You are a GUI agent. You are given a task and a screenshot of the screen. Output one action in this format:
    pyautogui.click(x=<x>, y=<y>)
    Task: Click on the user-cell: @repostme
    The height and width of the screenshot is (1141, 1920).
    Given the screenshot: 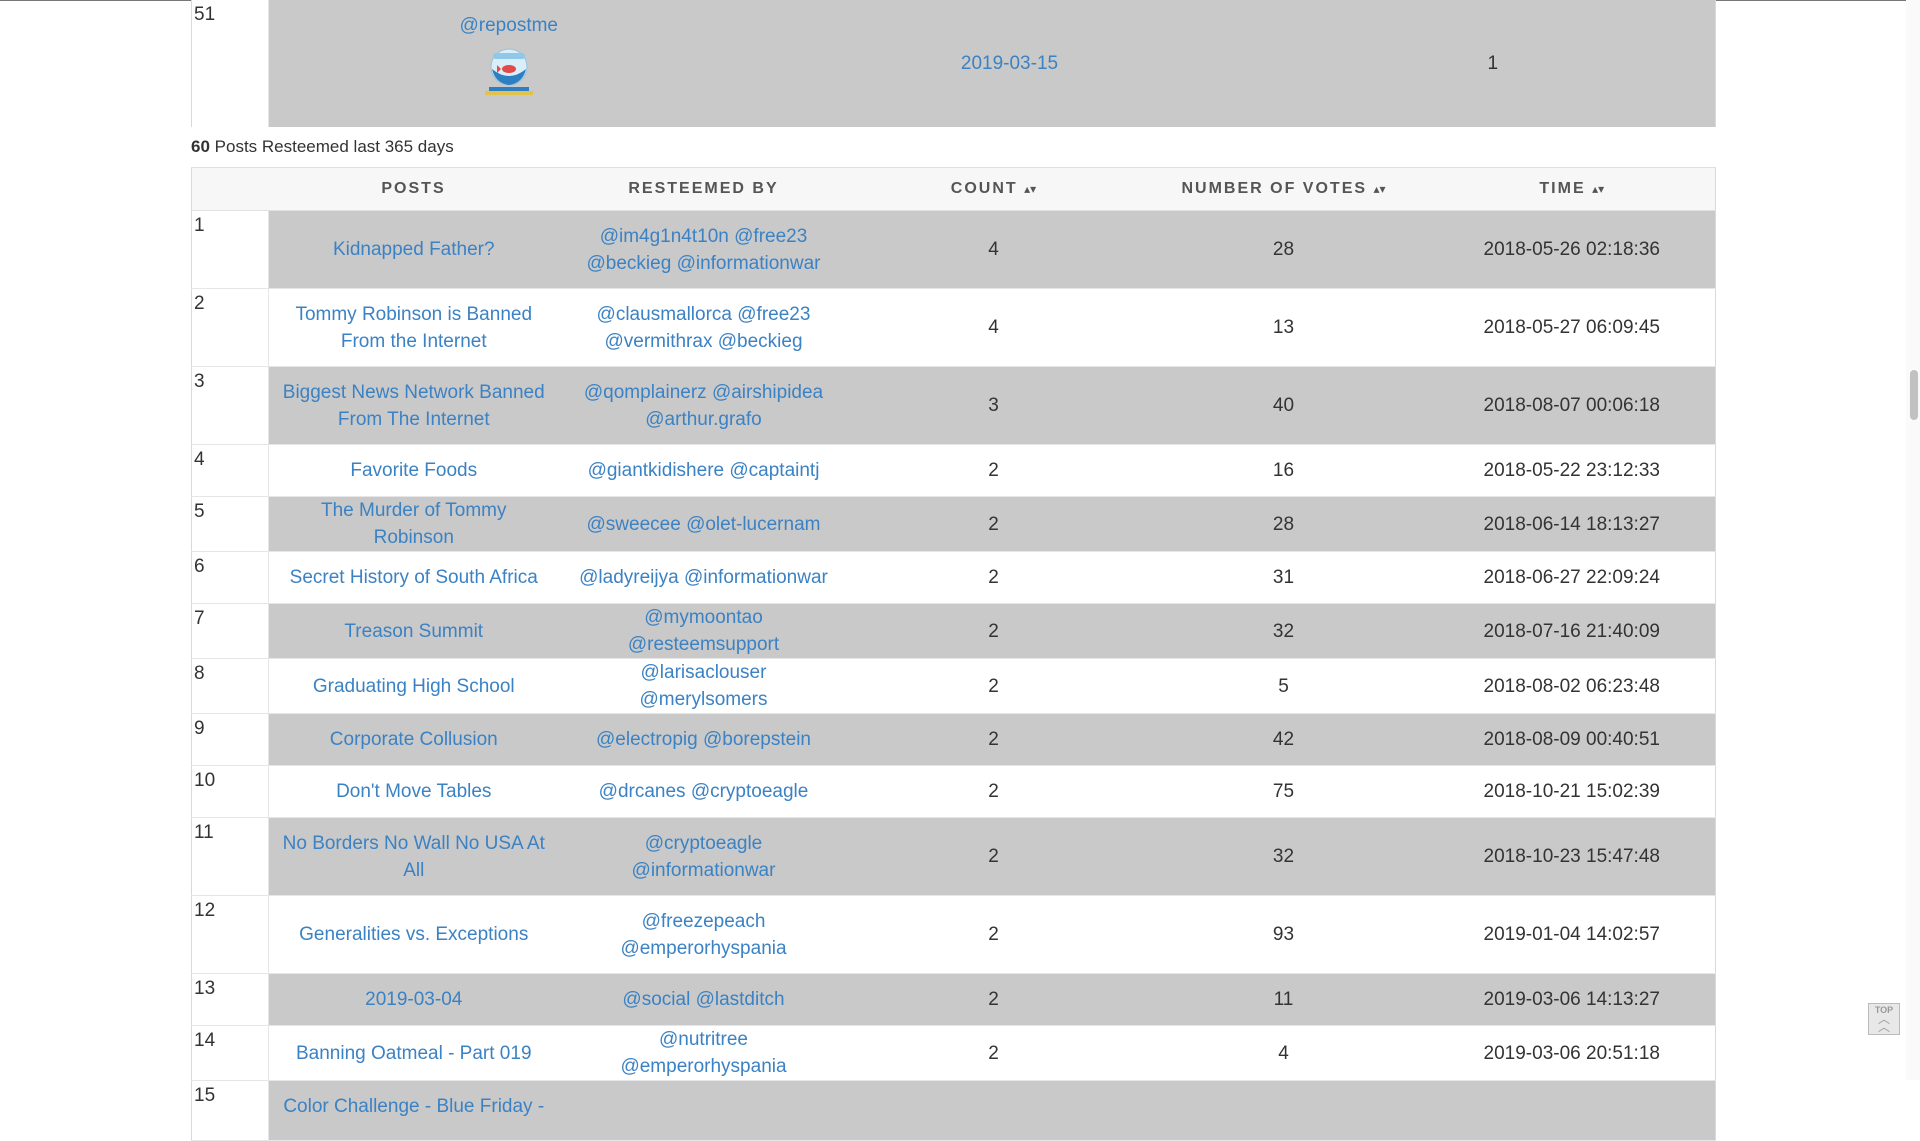 What is the action you would take?
    pyautogui.click(x=508, y=63)
    